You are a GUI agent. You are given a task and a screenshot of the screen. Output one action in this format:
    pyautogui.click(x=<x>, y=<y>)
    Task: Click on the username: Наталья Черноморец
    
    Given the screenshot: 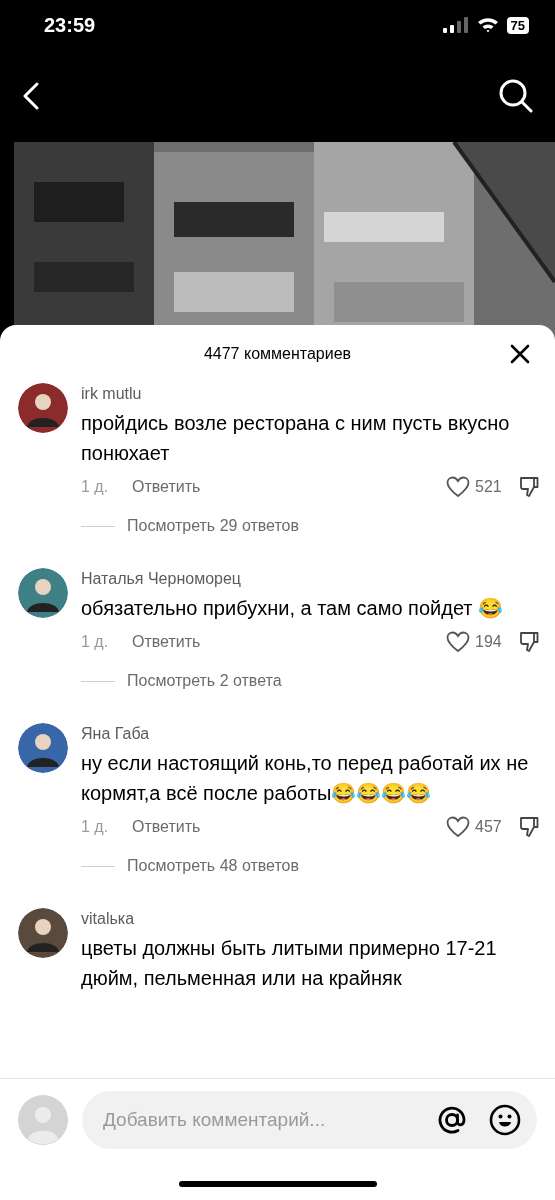 What is the action you would take?
    pyautogui.click(x=309, y=579)
    